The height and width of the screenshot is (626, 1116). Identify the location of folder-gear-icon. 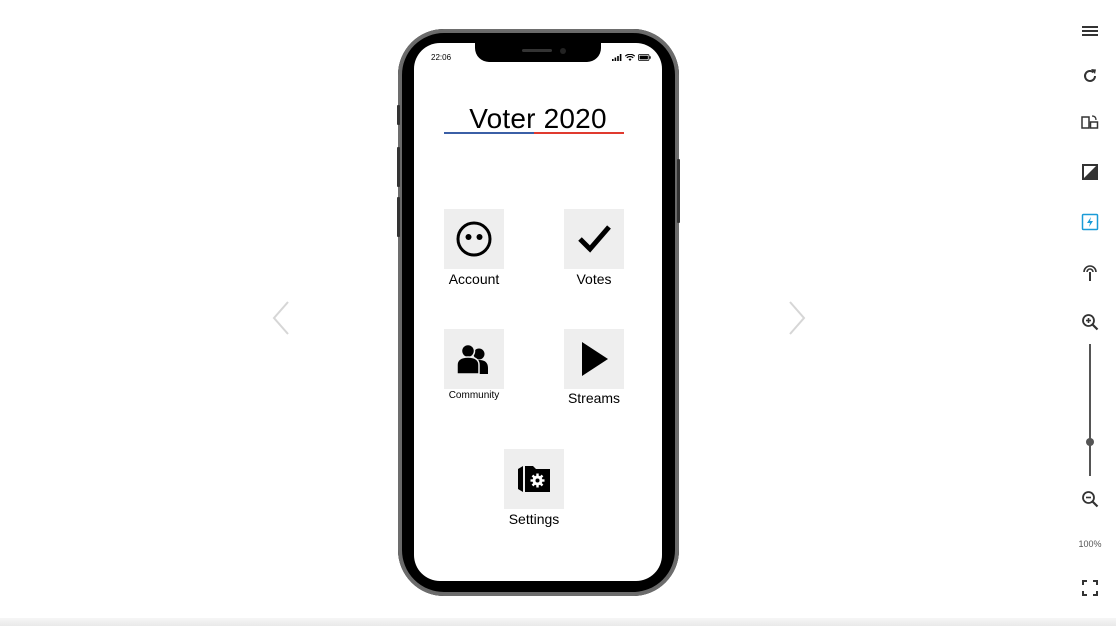
(534, 479).